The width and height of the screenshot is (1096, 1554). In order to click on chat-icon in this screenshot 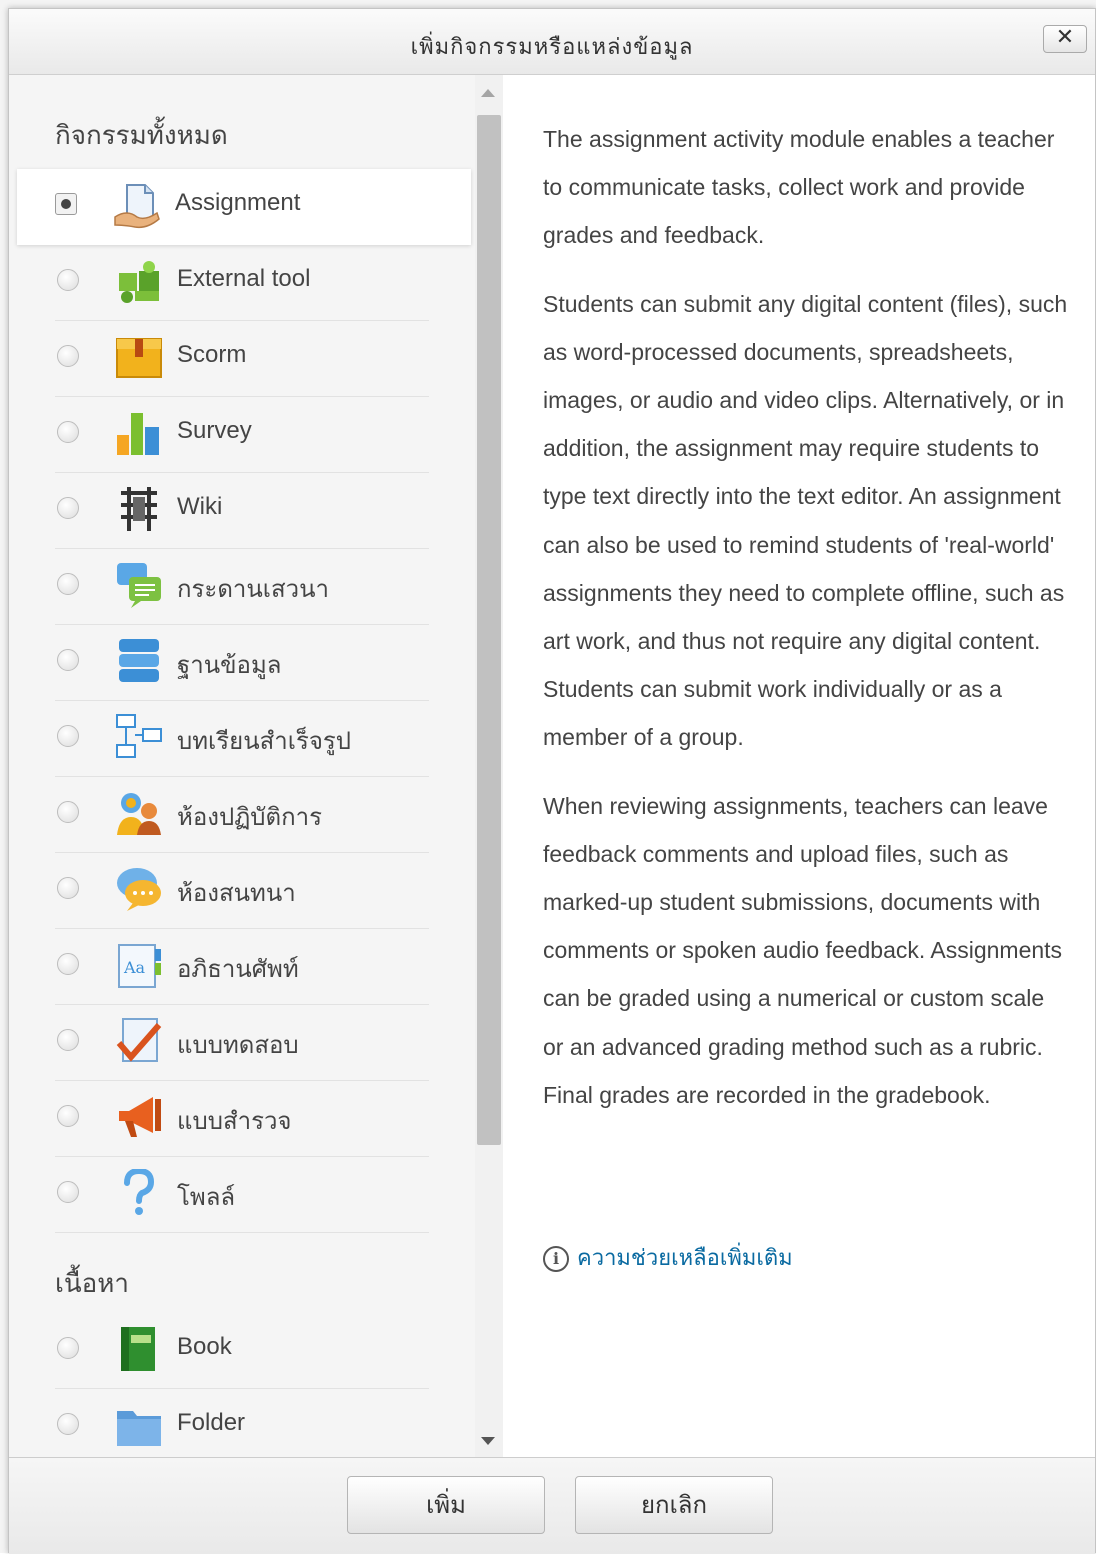, I will do `click(139, 889)`.